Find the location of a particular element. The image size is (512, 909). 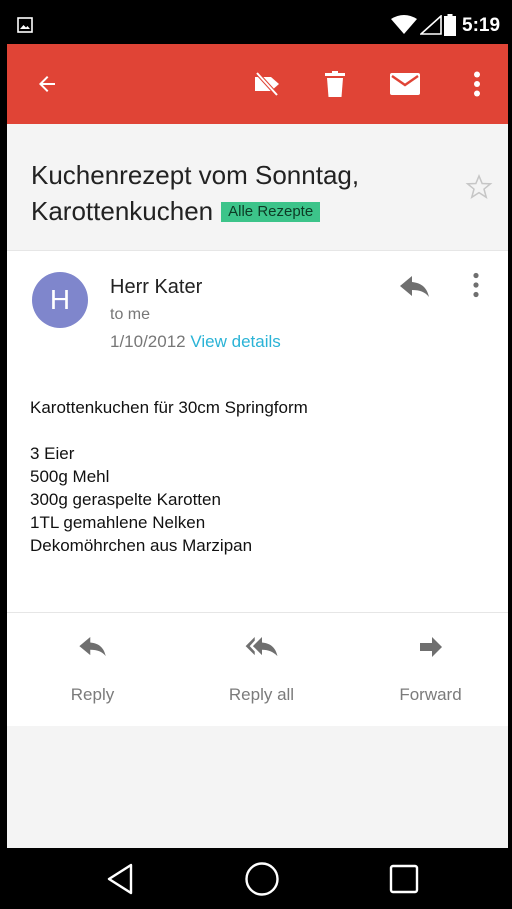

reply-all-button: Reply all is located at coordinates (261, 675).